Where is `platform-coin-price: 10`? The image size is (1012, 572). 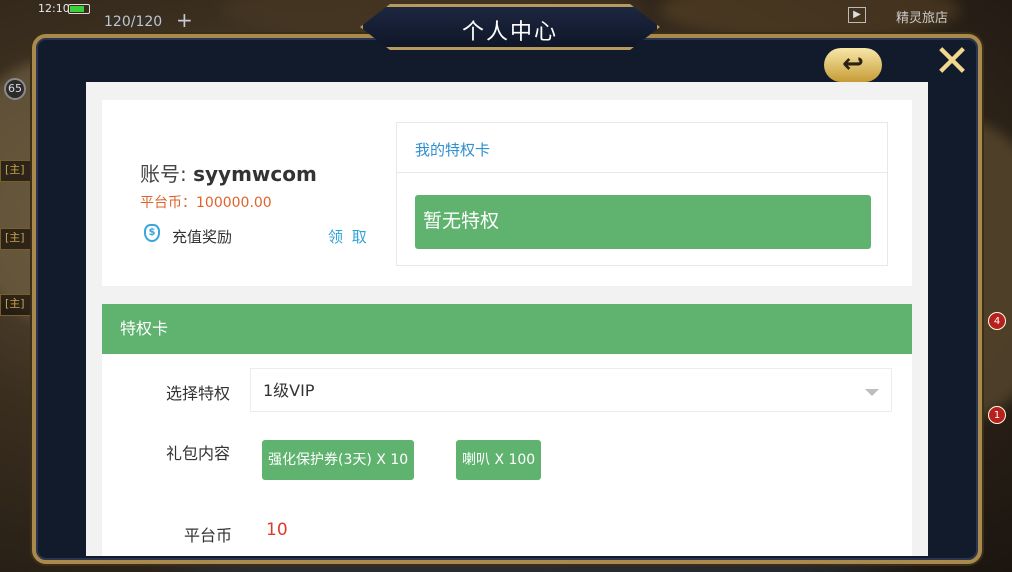
platform-coin-price: 10 is located at coordinates (277, 530).